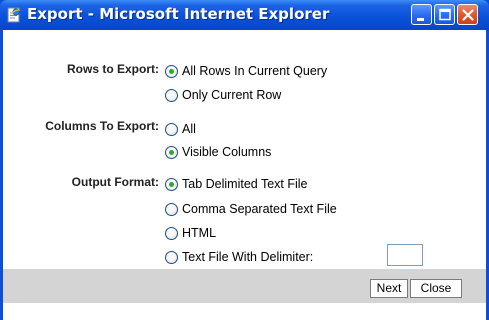 The height and width of the screenshot is (320, 489). Describe the element at coordinates (421, 14) in the screenshot. I see `minimize-button` at that location.